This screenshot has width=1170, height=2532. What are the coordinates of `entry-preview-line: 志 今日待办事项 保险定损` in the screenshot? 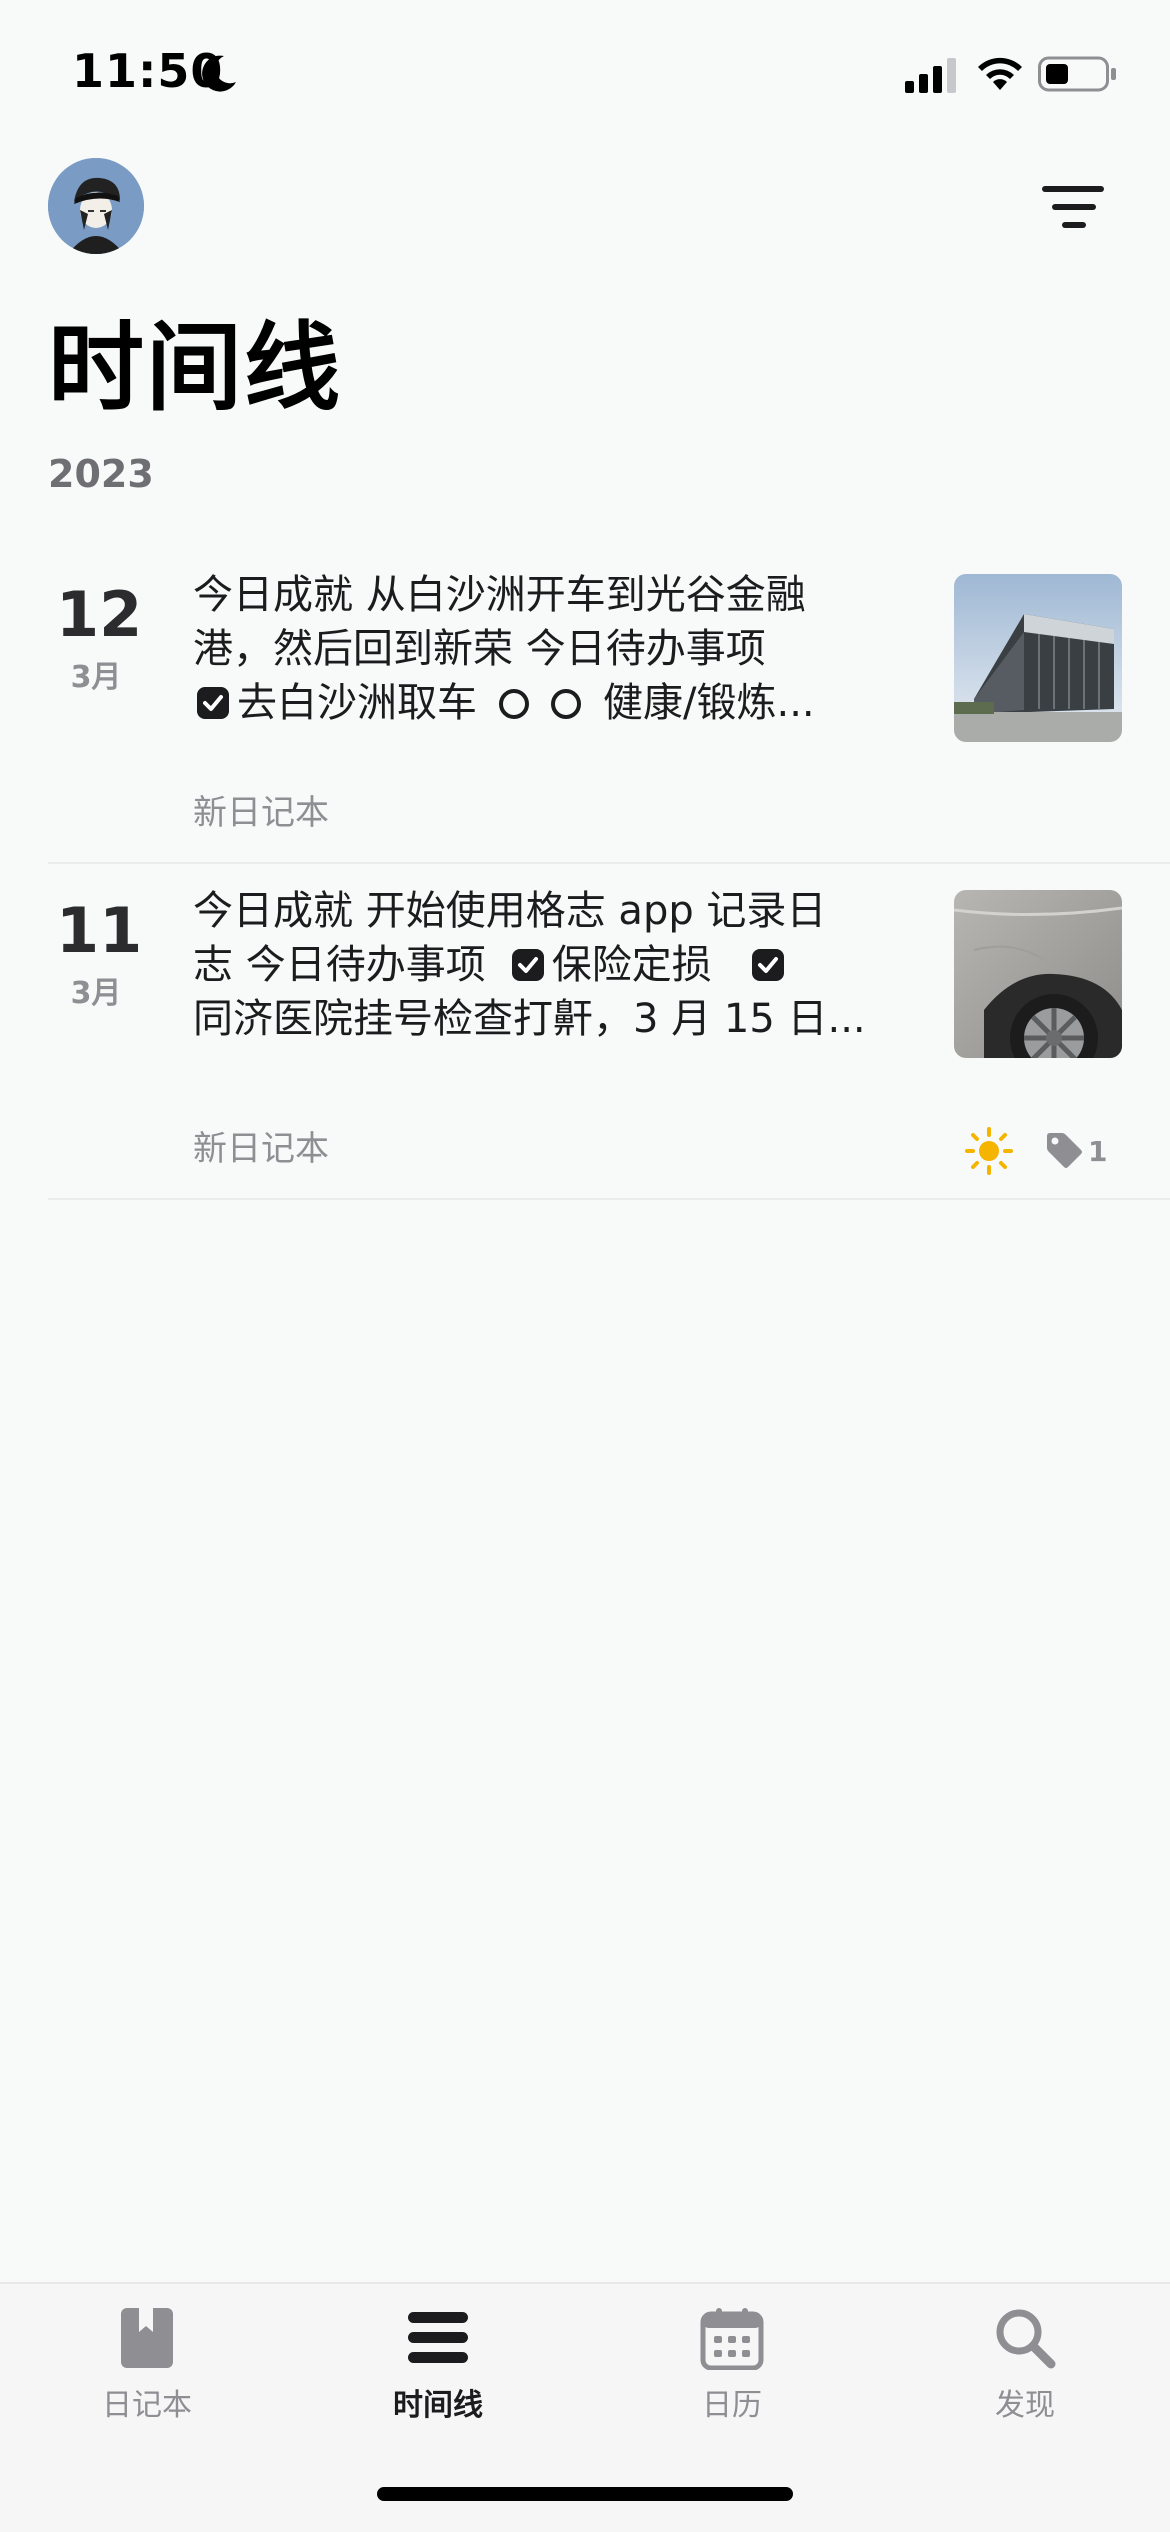 It's located at (588, 965).